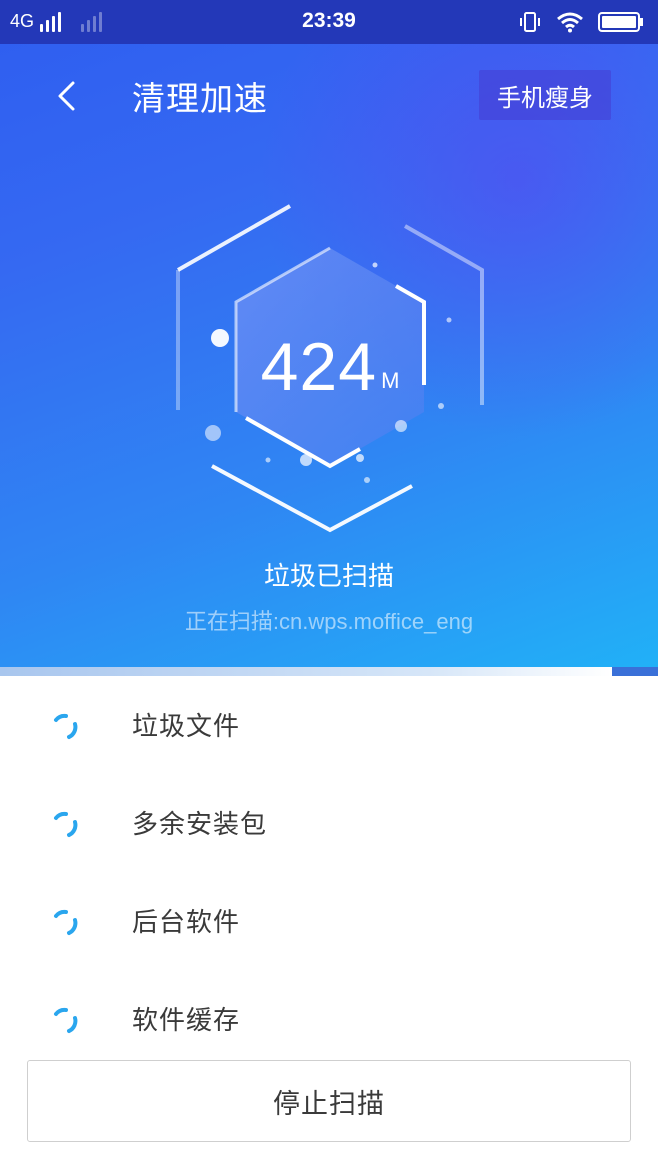 This screenshot has width=658, height=1170. Describe the element at coordinates (319, 367) in the screenshot. I see `scanned-size-value: 424` at that location.